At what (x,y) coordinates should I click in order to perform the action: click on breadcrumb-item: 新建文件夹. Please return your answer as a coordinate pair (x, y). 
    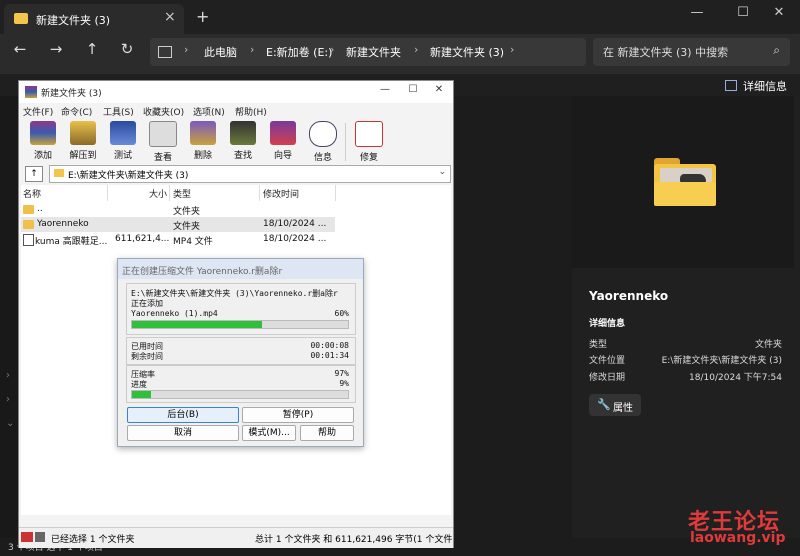
    Looking at the image, I should click on (373, 52).